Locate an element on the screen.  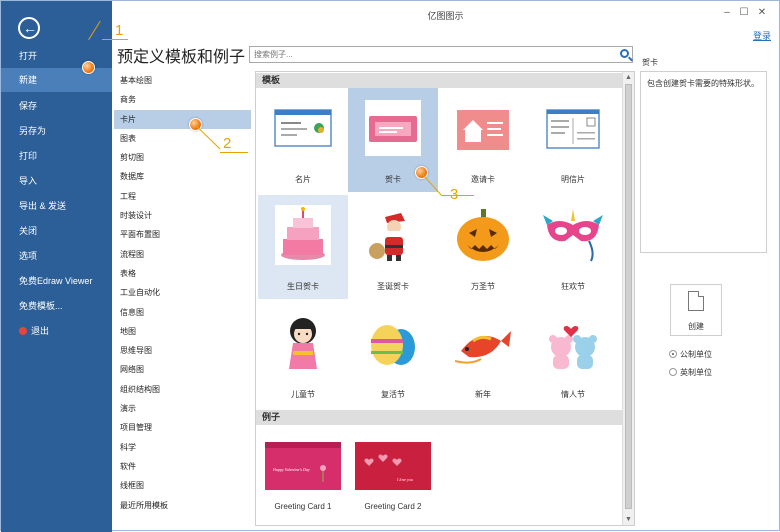
category-item: 组织结构图 is located at coordinates (182, 389).